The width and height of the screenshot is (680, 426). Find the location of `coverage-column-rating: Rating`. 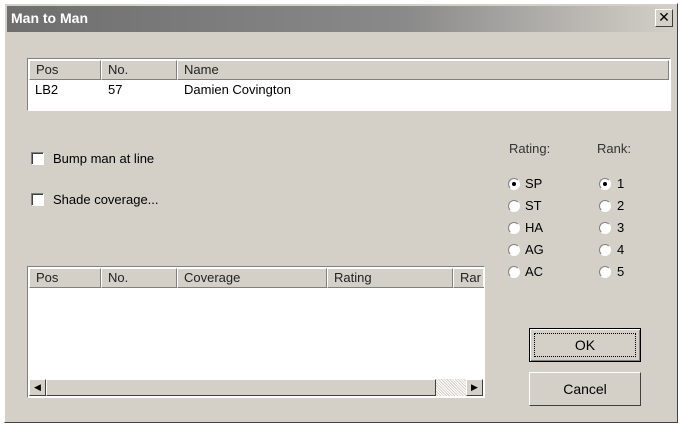

coverage-column-rating: Rating is located at coordinates (390, 278).